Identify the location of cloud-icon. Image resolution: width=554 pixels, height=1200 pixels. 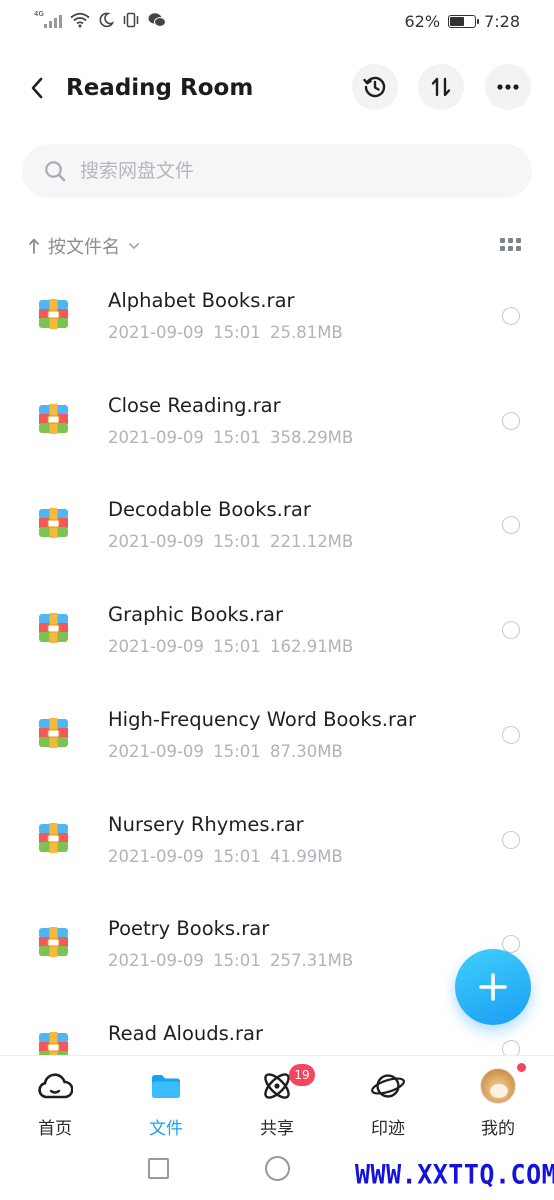
(55, 1086).